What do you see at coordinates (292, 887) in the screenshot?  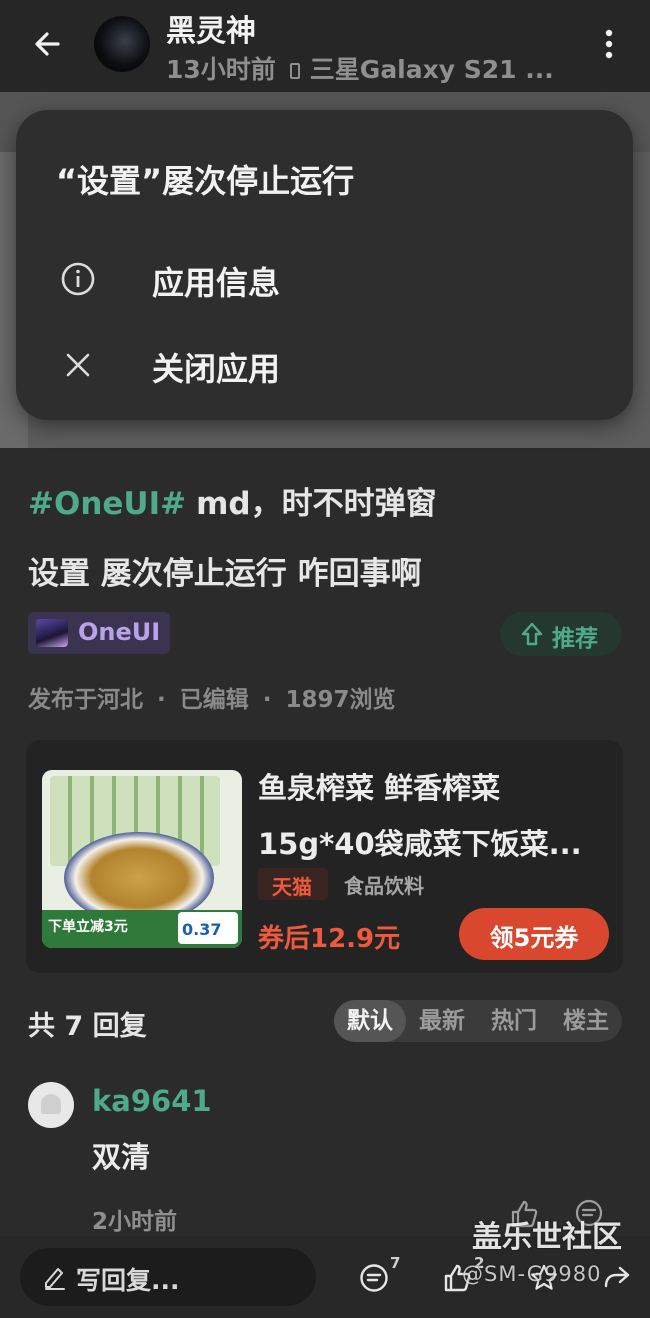 I see `store-badge-label: 天猫` at bounding box center [292, 887].